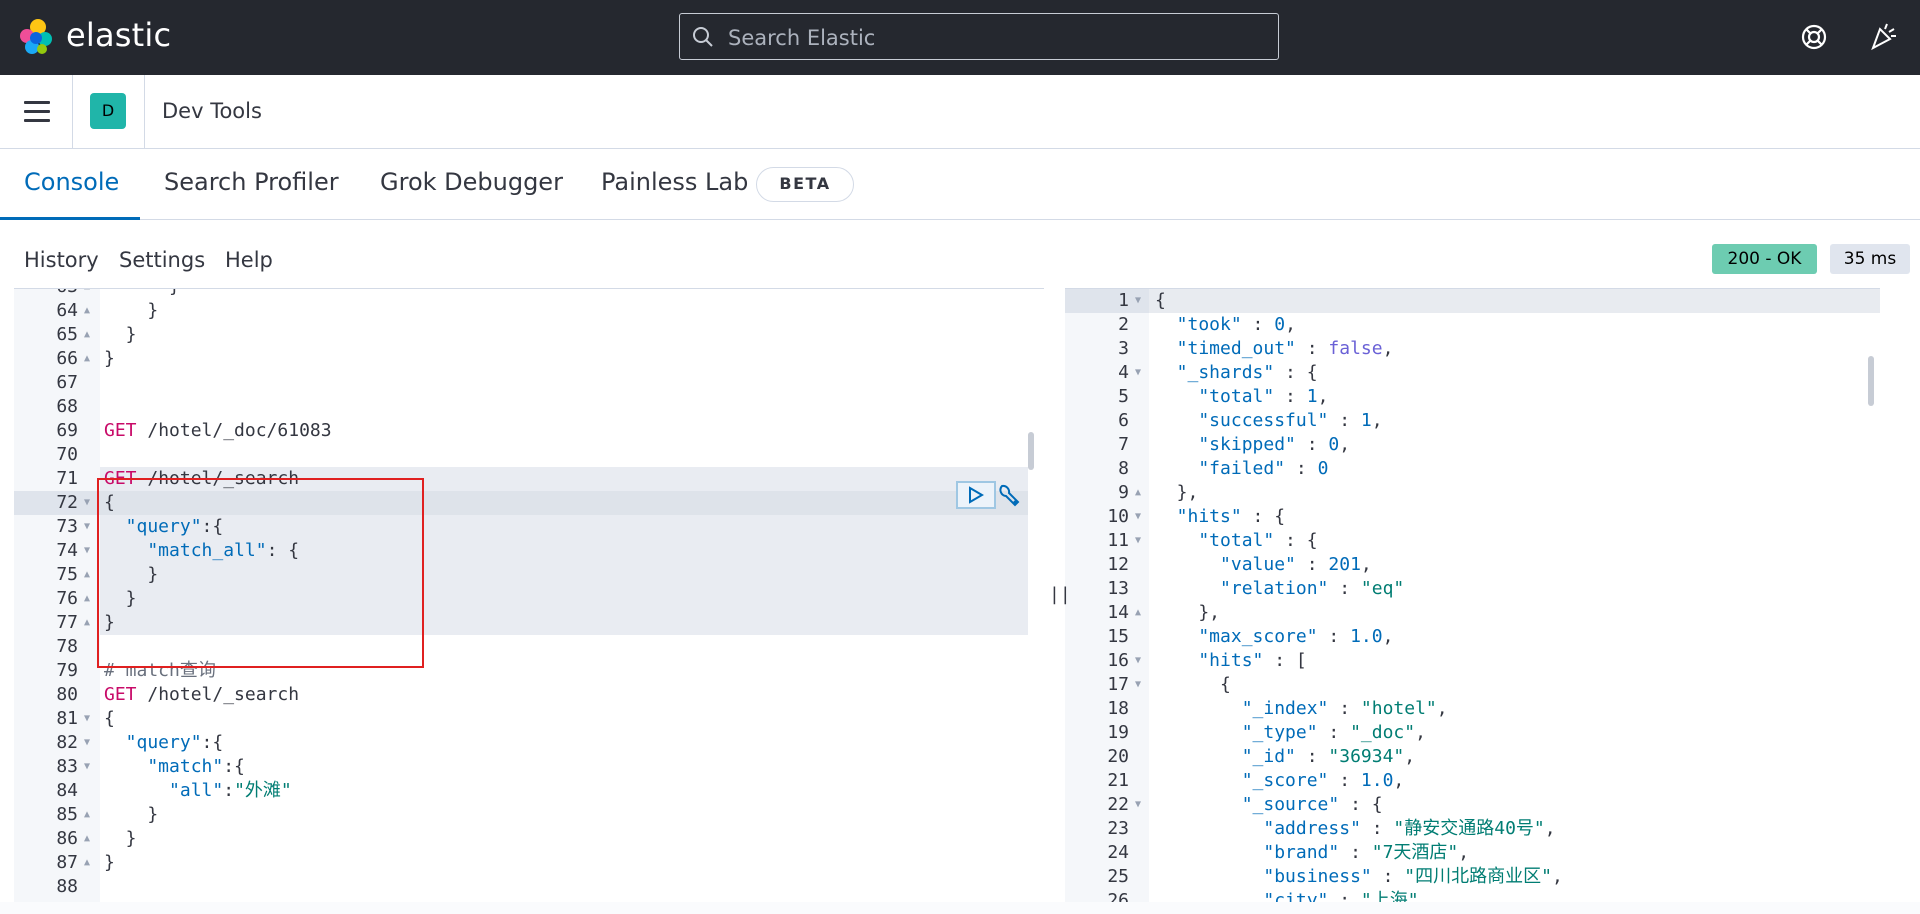 This screenshot has height=914, width=1920. I want to click on code-line: 12 "value" : 201,, so click(1472, 565).